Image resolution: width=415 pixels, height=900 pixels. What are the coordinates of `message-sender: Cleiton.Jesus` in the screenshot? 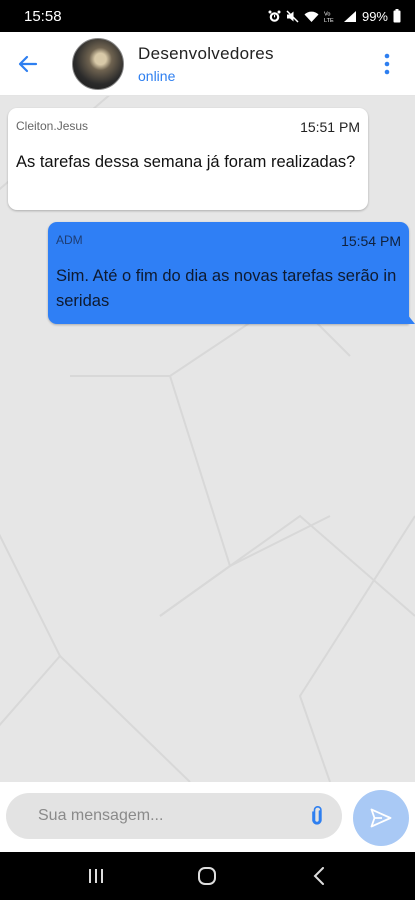 It's located at (52, 126).